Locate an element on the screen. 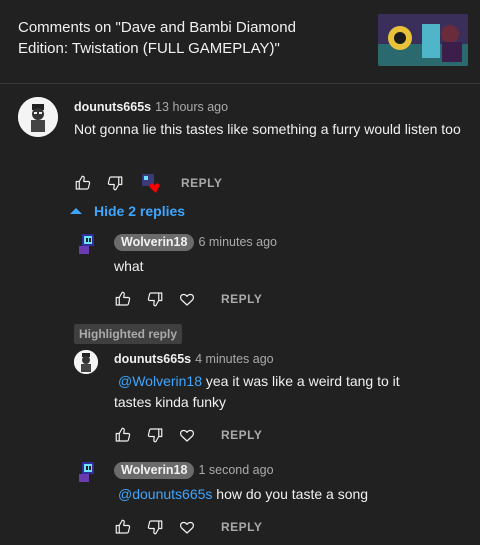  reply-text: how do you taste a song is located at coordinates (292, 494).